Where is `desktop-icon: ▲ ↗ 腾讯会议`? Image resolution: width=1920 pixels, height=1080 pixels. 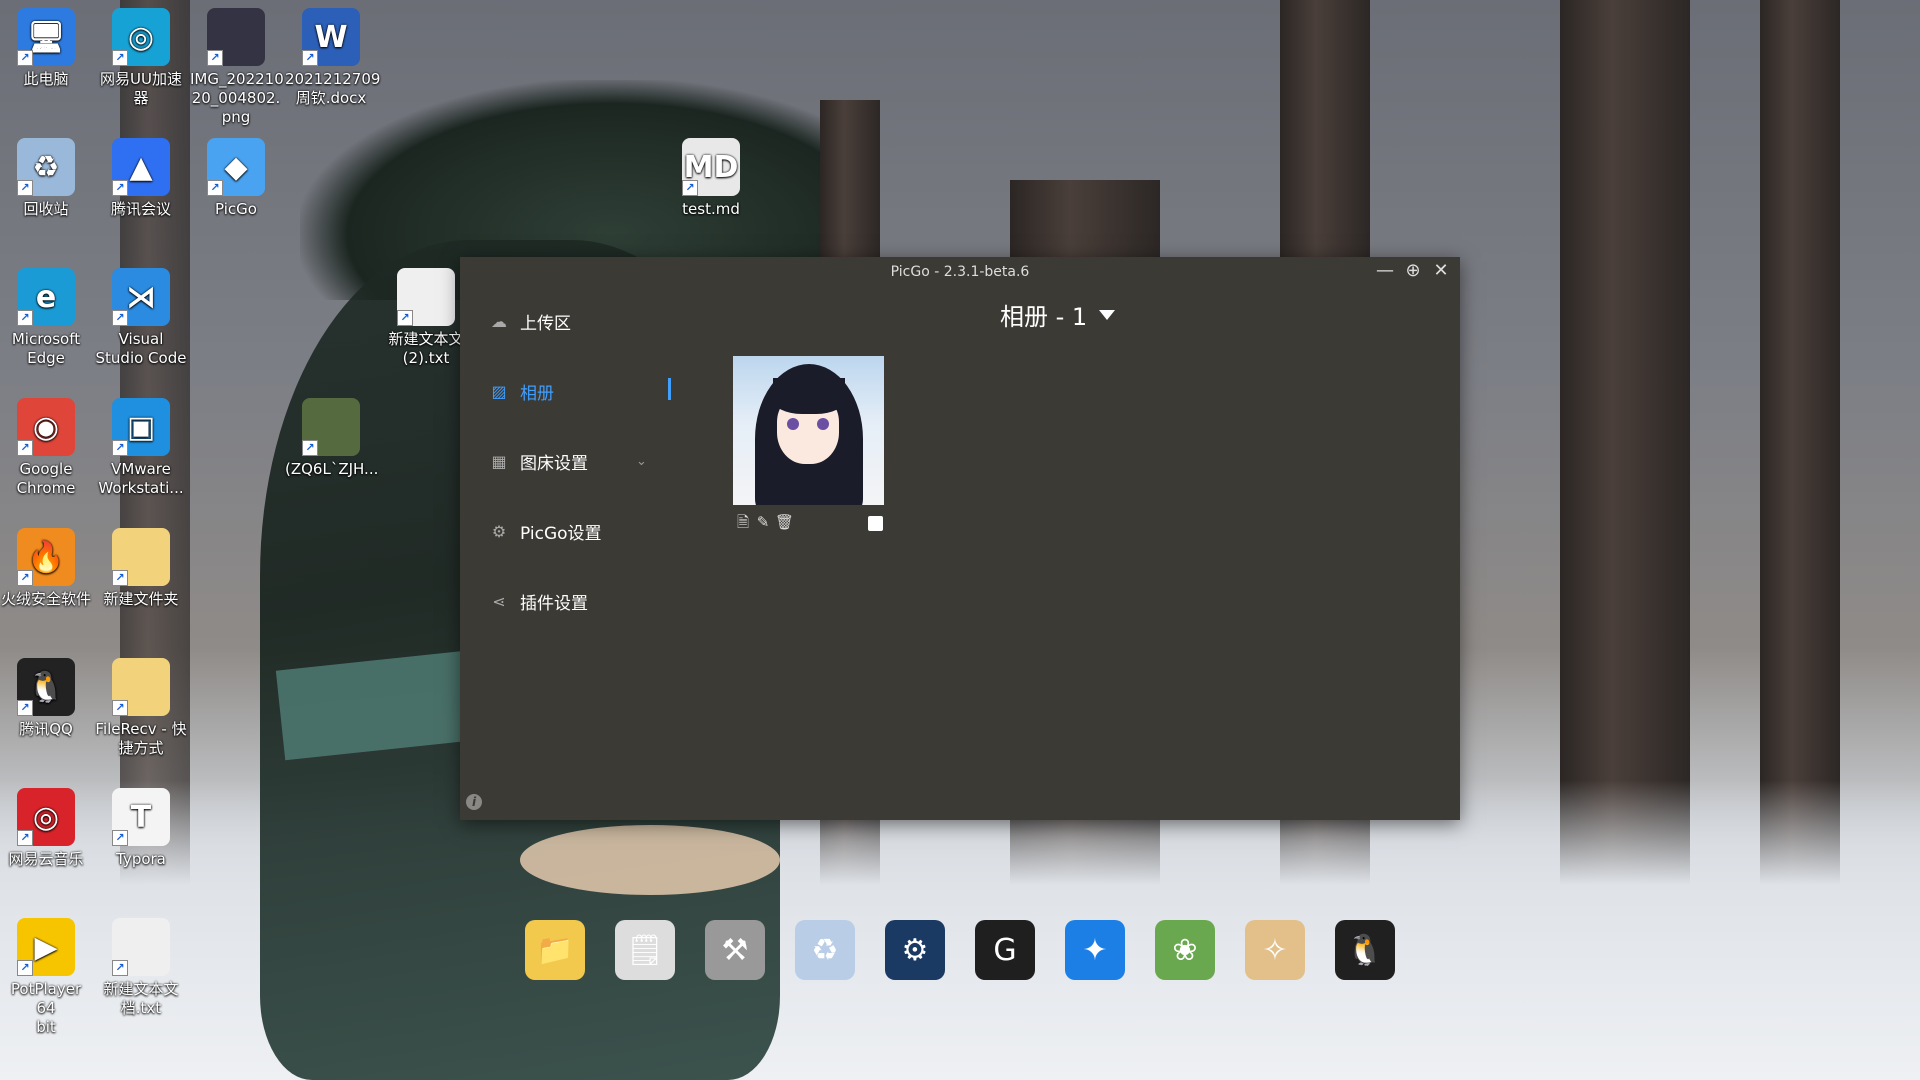 desktop-icon: ▲ ↗ 腾讯会议 is located at coordinates (141, 178).